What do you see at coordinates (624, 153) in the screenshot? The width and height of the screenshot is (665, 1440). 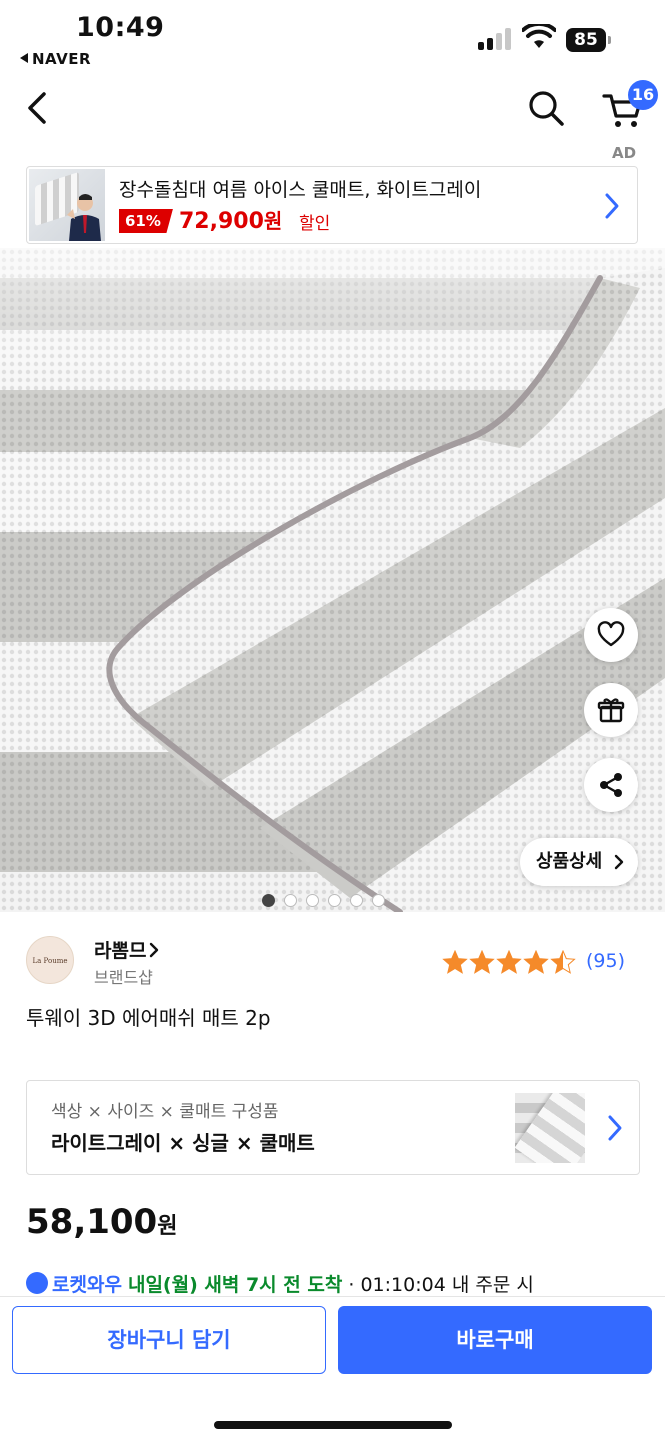 I see `ad-label: AD` at bounding box center [624, 153].